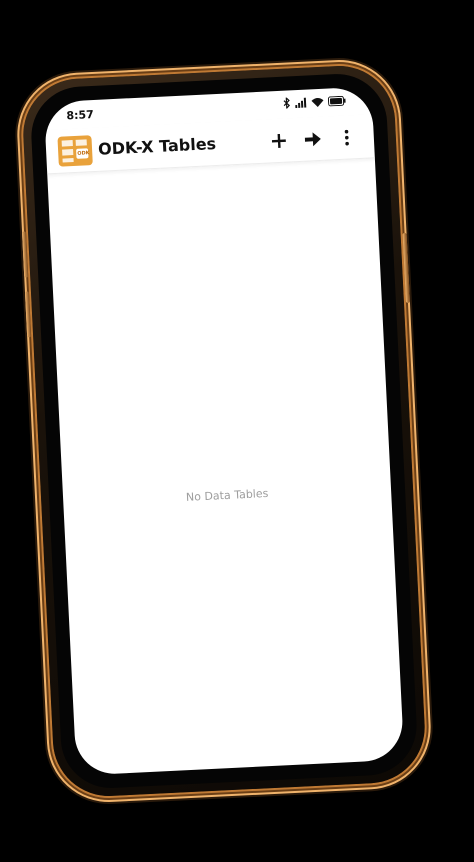 The image size is (474, 862). I want to click on plus-icon, so click(278, 140).